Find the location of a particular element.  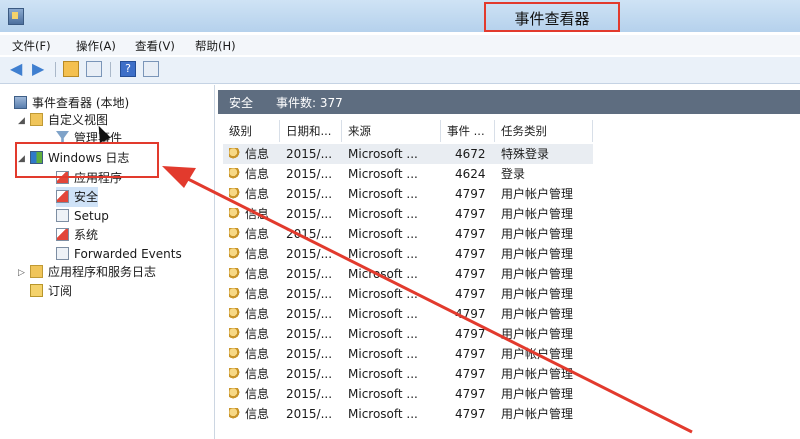

event-viewer-app-icon is located at coordinates (16, 16).